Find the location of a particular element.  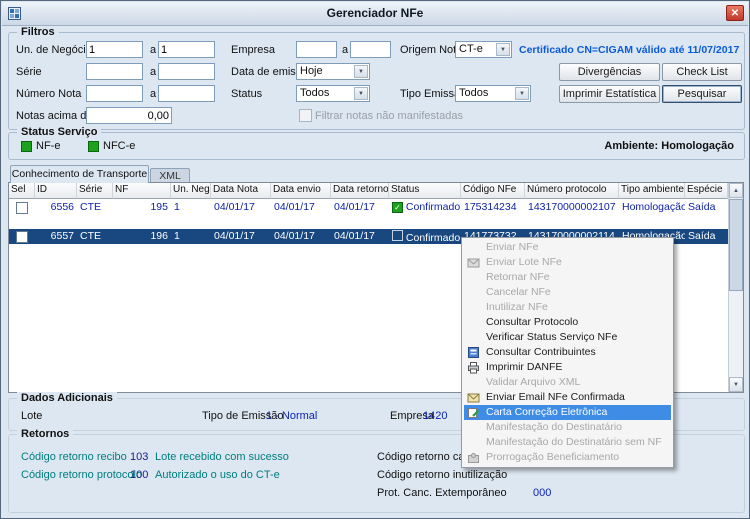

column-header-especie: Espécie is located at coordinates (706, 191).